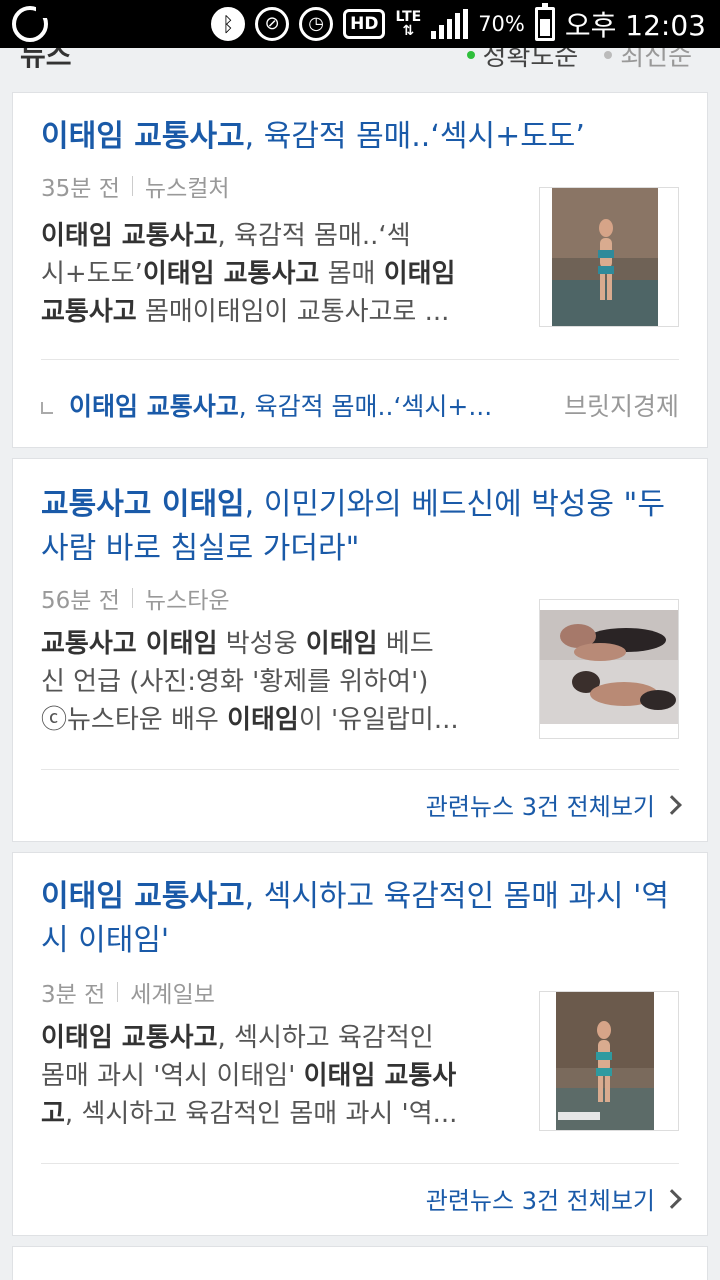 The width and height of the screenshot is (720, 1280). What do you see at coordinates (92, 274) in the screenshot?
I see `snippet-text: 시+도도’` at bounding box center [92, 274].